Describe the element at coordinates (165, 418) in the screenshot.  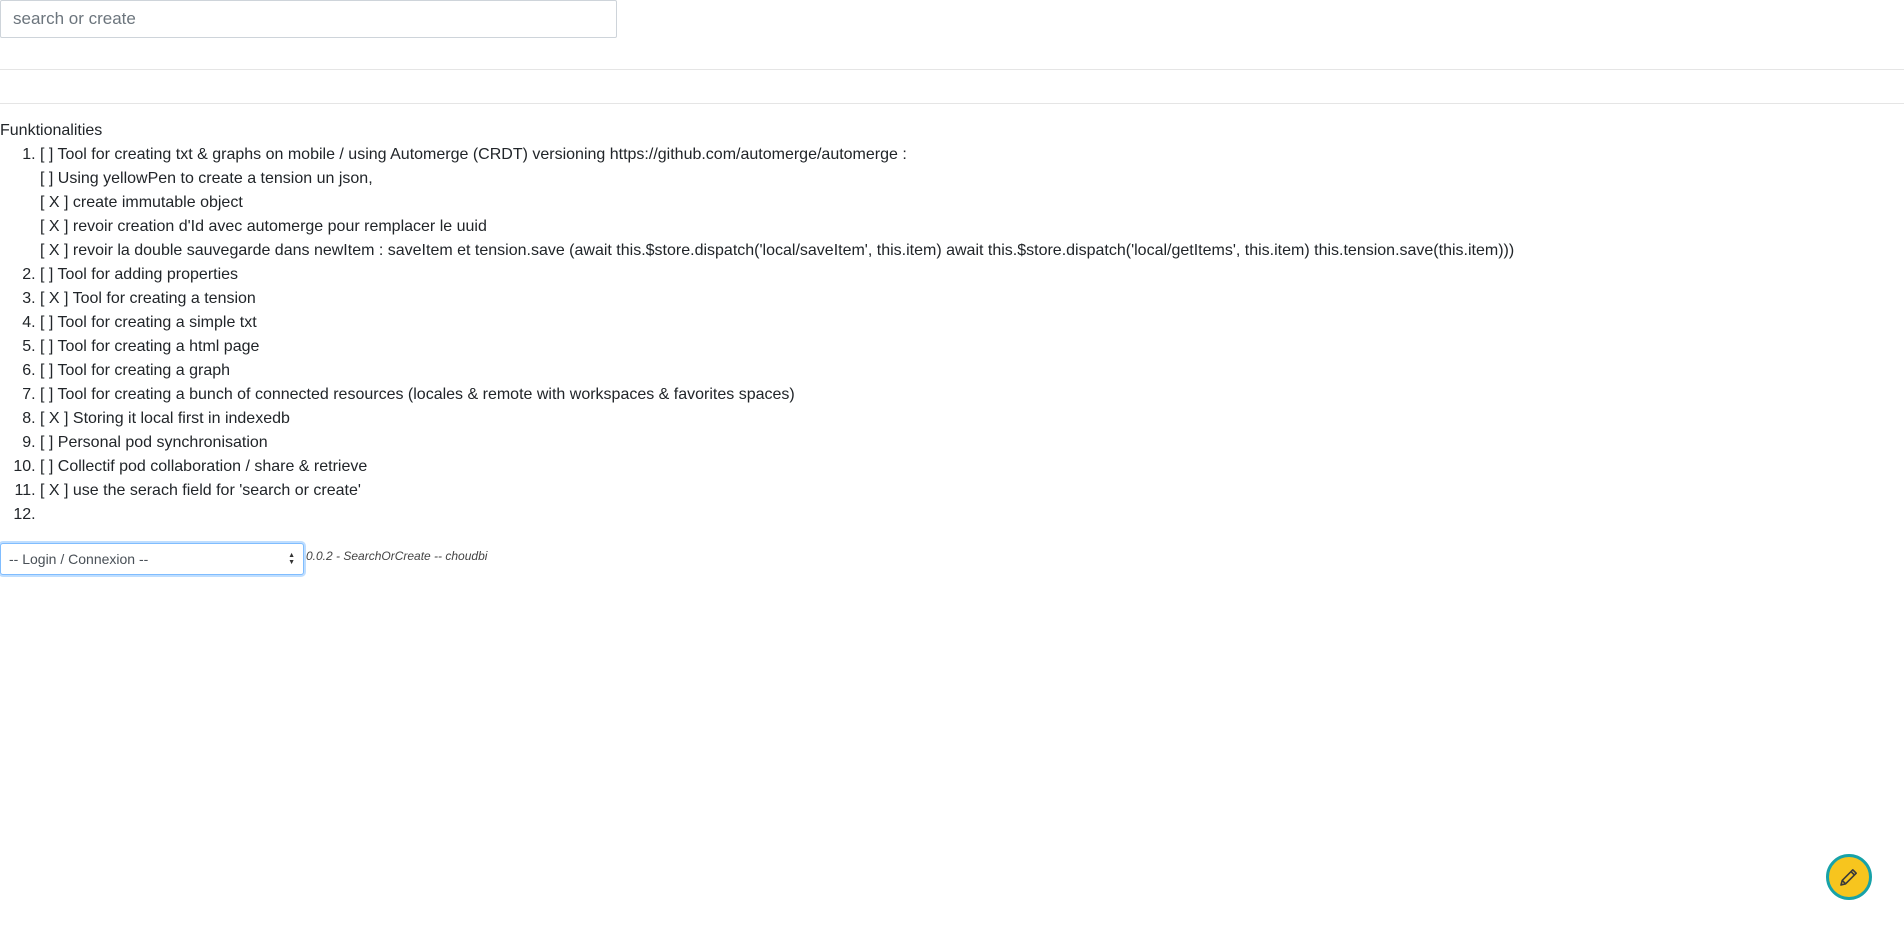
I see `list-item-text: [ X ] Storing it local first in indexedb` at that location.